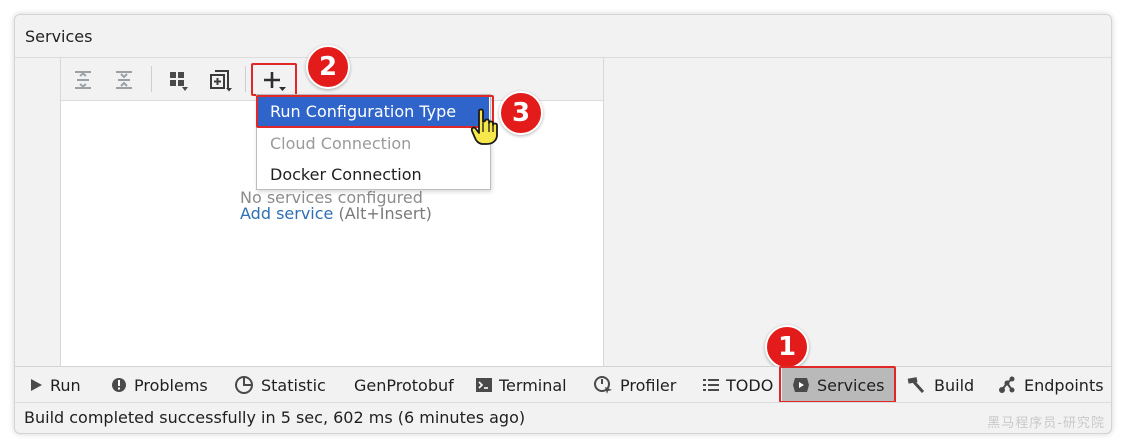 The height and width of the screenshot is (448, 1127). Describe the element at coordinates (1046, 423) in the screenshot. I see `watermark: 黑马程序员-研究院` at that location.